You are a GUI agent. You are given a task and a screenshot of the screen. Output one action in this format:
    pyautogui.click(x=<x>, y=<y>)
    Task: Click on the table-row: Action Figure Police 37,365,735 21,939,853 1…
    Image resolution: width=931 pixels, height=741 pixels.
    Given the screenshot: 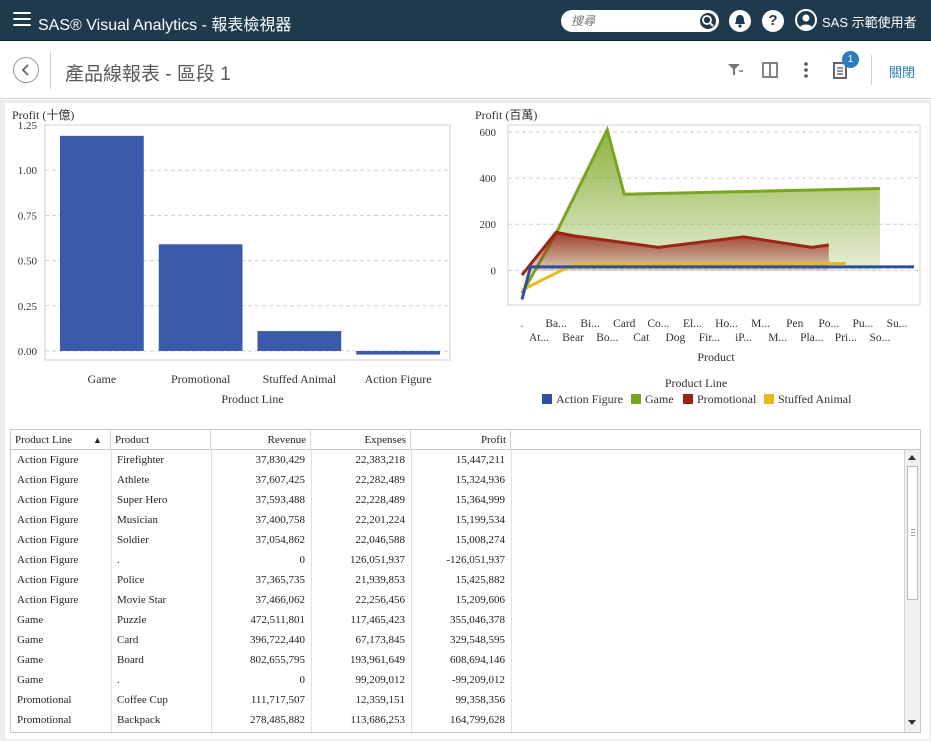 What is the action you would take?
    pyautogui.click(x=457, y=580)
    